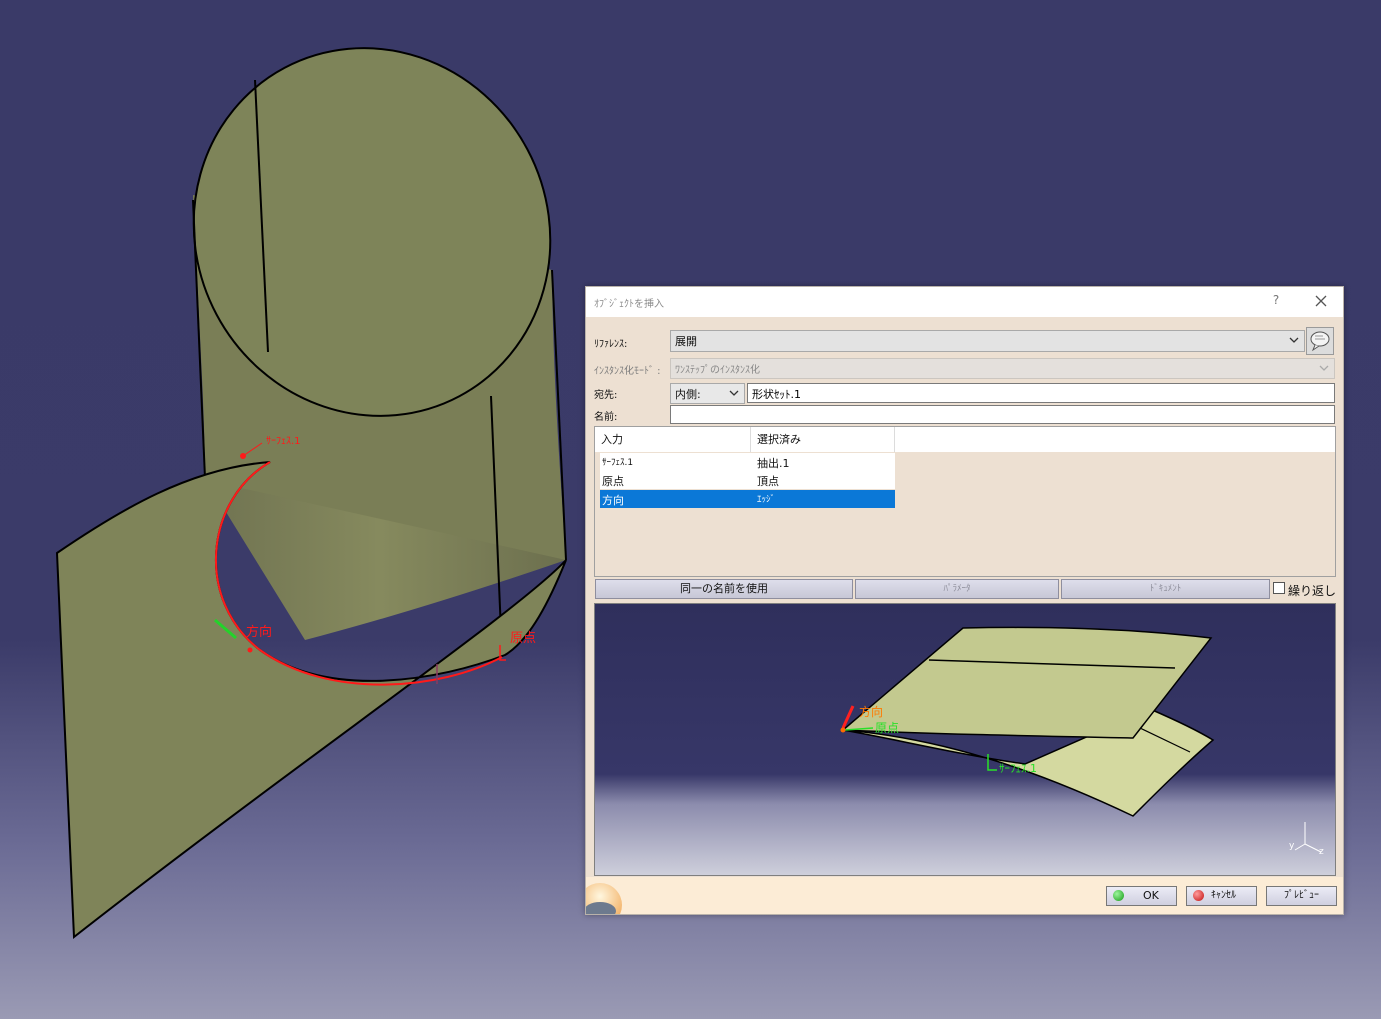  I want to click on preview-button: ﾌﾟﾚﾋﾞｭｰ, so click(1301, 896).